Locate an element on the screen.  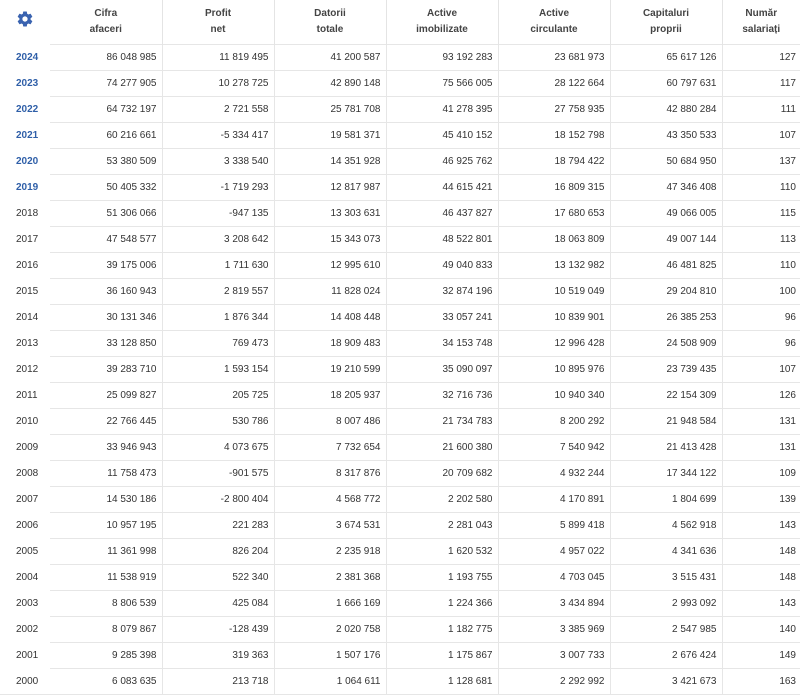
column-header-capitaluri-proprii: Capitaluriproprii is located at coordinates (666, 22).